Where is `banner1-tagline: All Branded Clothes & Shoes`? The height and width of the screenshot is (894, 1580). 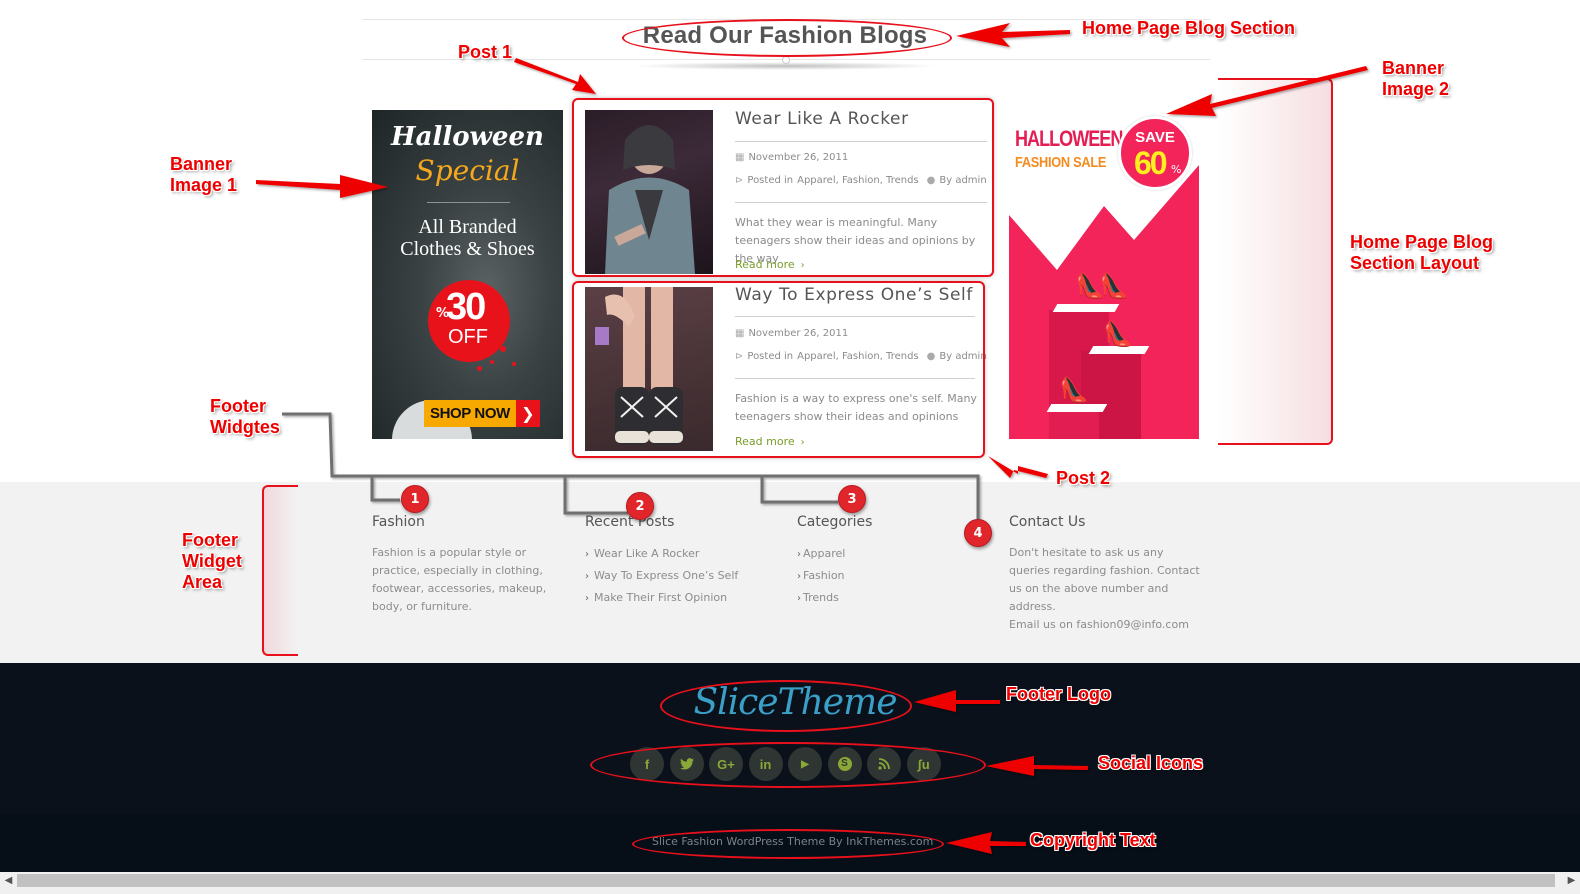
banner1-tagline: All Branded Clothes & Shoes is located at coordinates (467, 238).